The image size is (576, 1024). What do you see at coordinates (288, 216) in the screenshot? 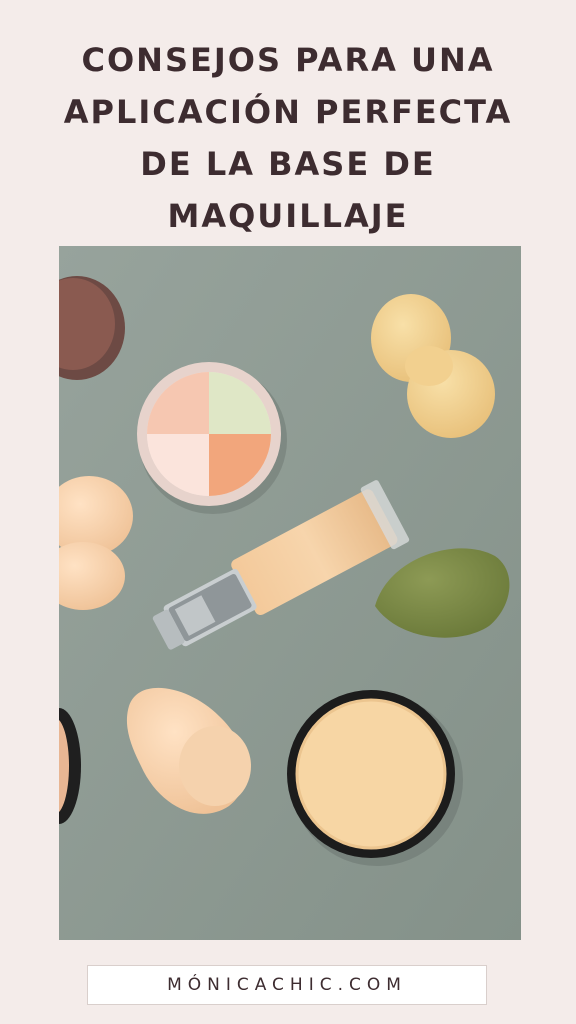
I see `title-line-4: MAQUILLAJE` at bounding box center [288, 216].